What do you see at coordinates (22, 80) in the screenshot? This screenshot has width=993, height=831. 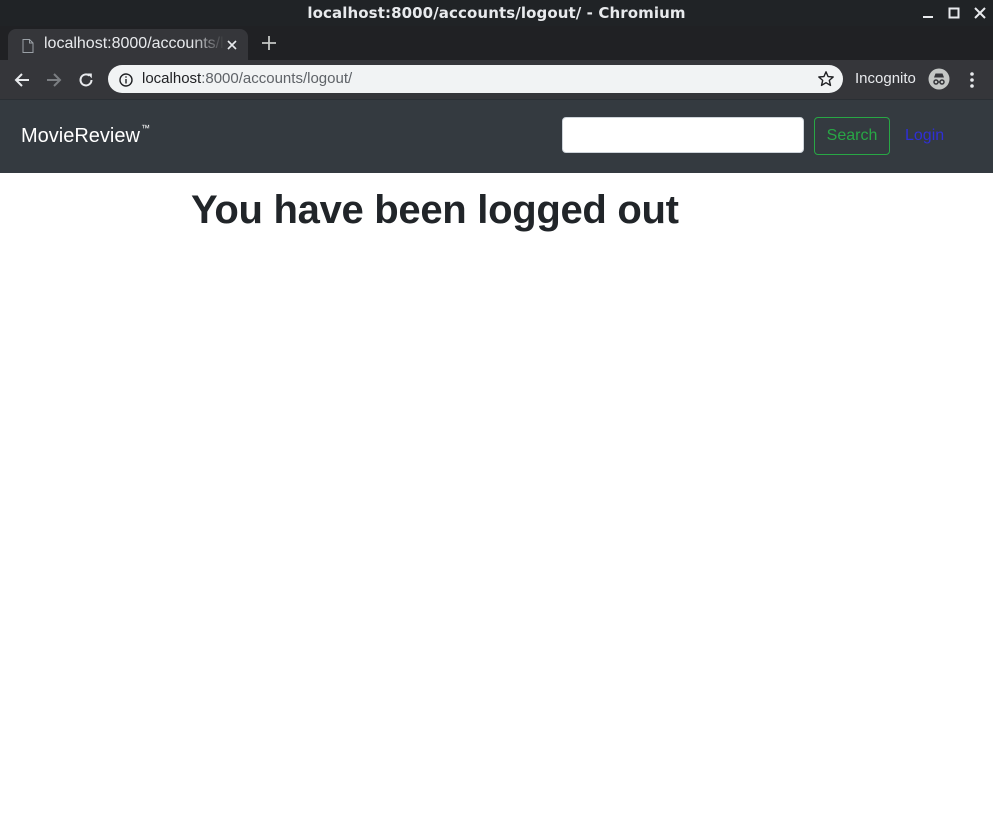 I see `back-icon` at bounding box center [22, 80].